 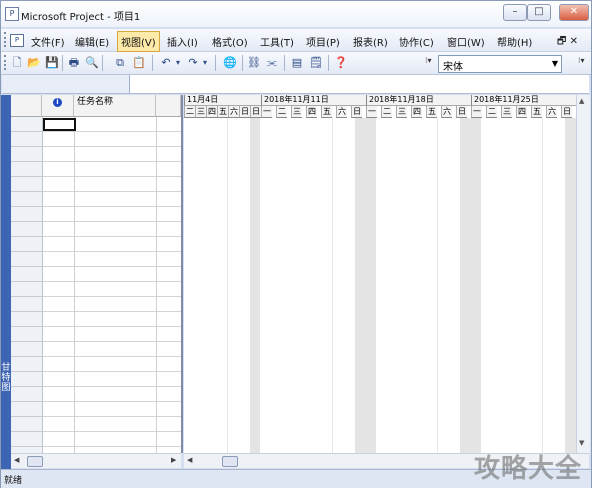 What do you see at coordinates (96, 460) in the screenshot?
I see `sheet-horizontal-scrollbar: ◀ ▶` at bounding box center [96, 460].